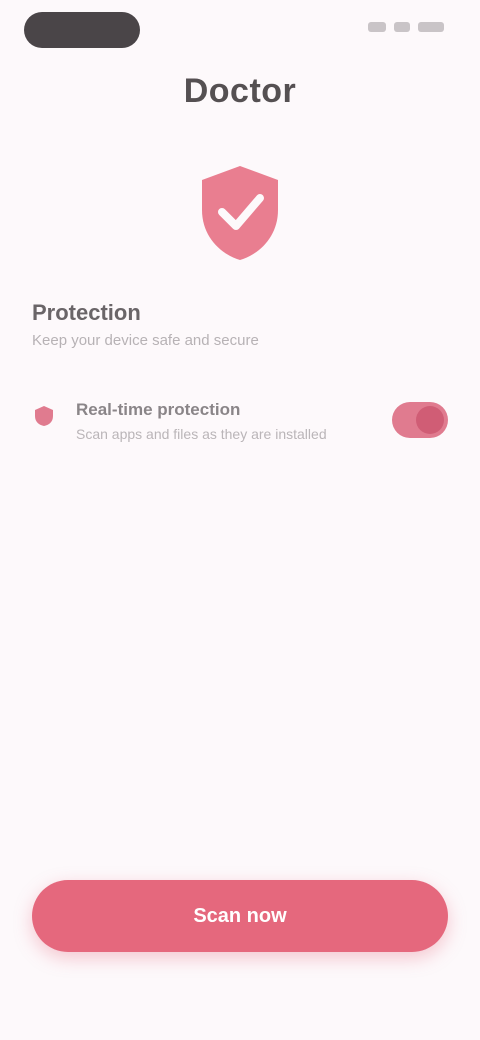 The height and width of the screenshot is (1040, 480). Describe the element at coordinates (145, 340) in the screenshot. I see `section-subtitle: Keep your device safe and secure` at that location.